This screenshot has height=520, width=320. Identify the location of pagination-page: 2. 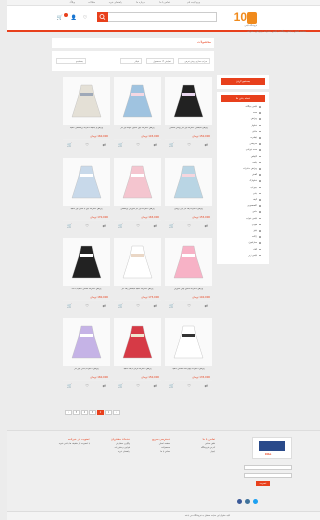
(100, 412).